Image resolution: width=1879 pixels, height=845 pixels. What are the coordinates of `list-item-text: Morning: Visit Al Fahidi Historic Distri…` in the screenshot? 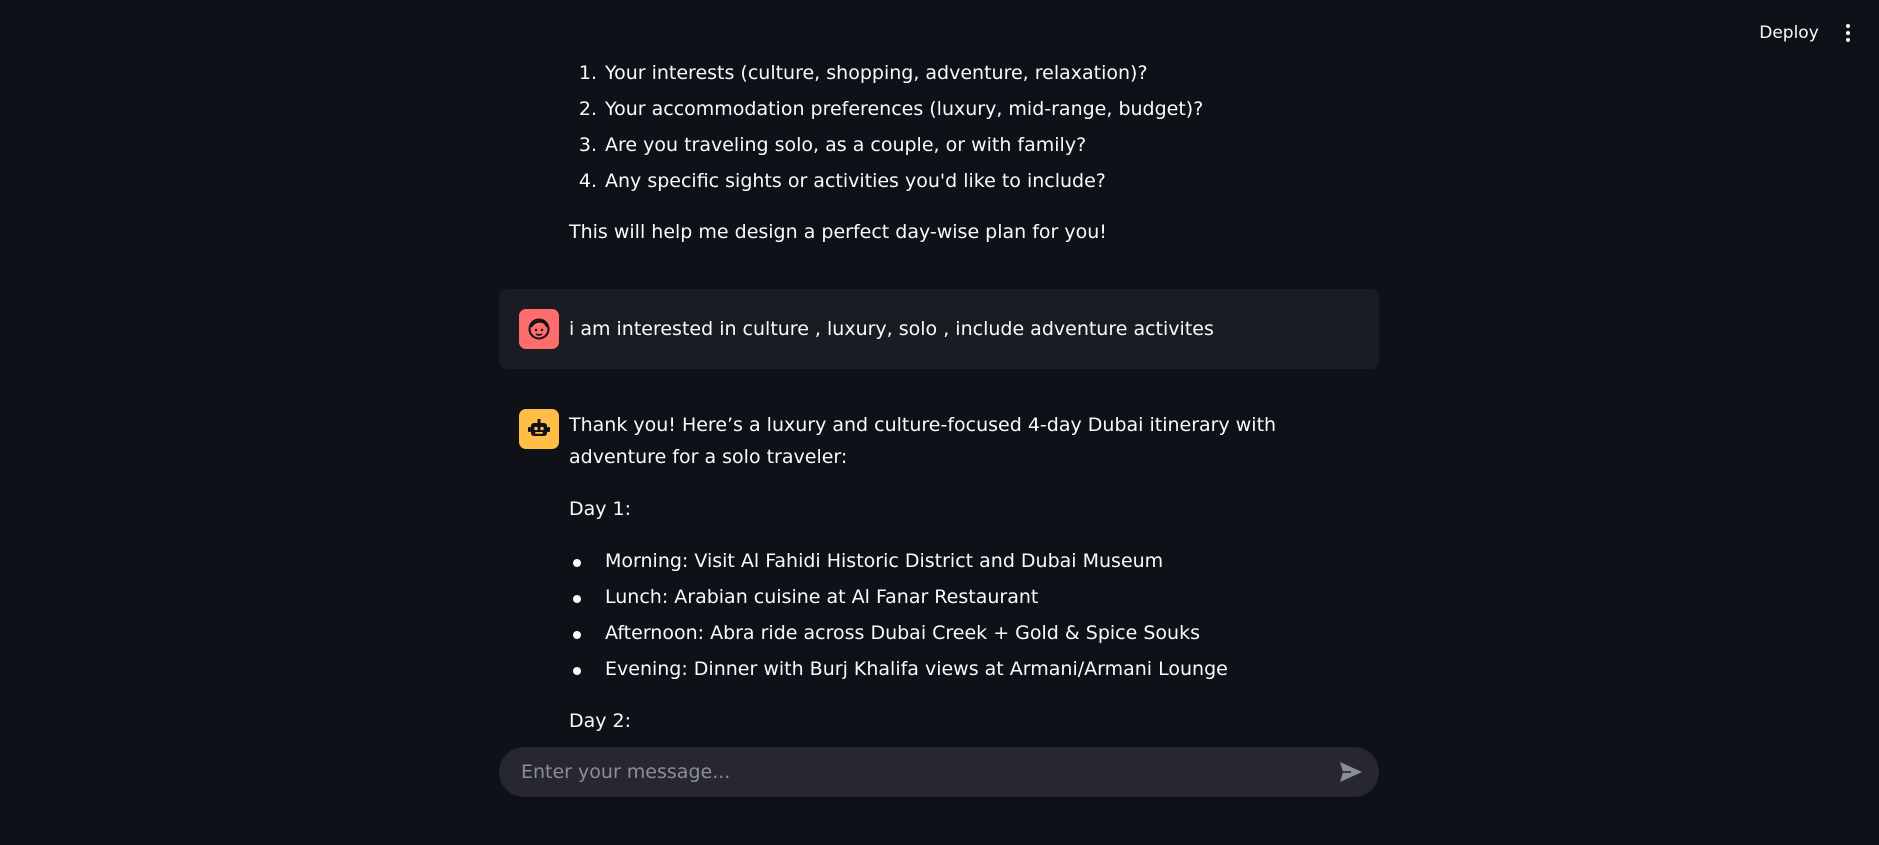 It's located at (884, 561).